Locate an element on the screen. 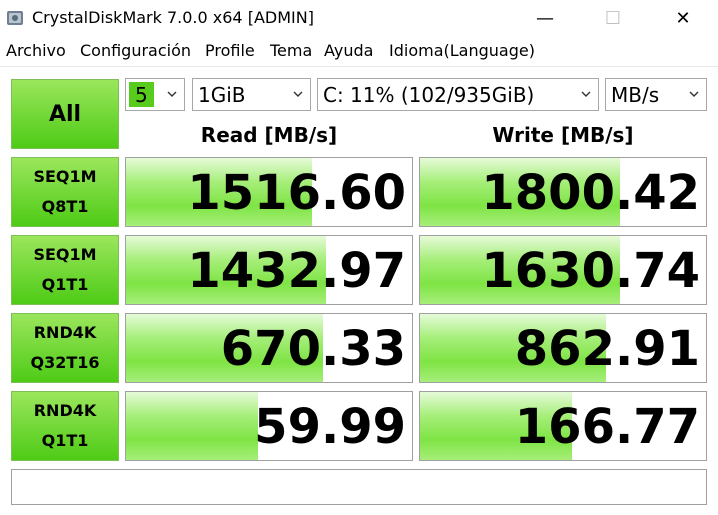 The width and height of the screenshot is (718, 515). write-result: 862.91 is located at coordinates (563, 348).